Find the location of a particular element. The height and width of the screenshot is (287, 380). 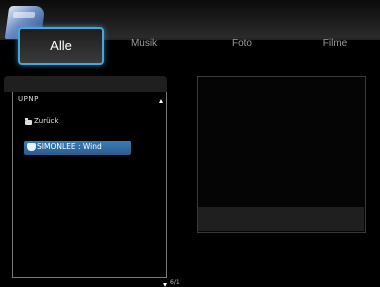

tab-foto: Foto is located at coordinates (242, 44).